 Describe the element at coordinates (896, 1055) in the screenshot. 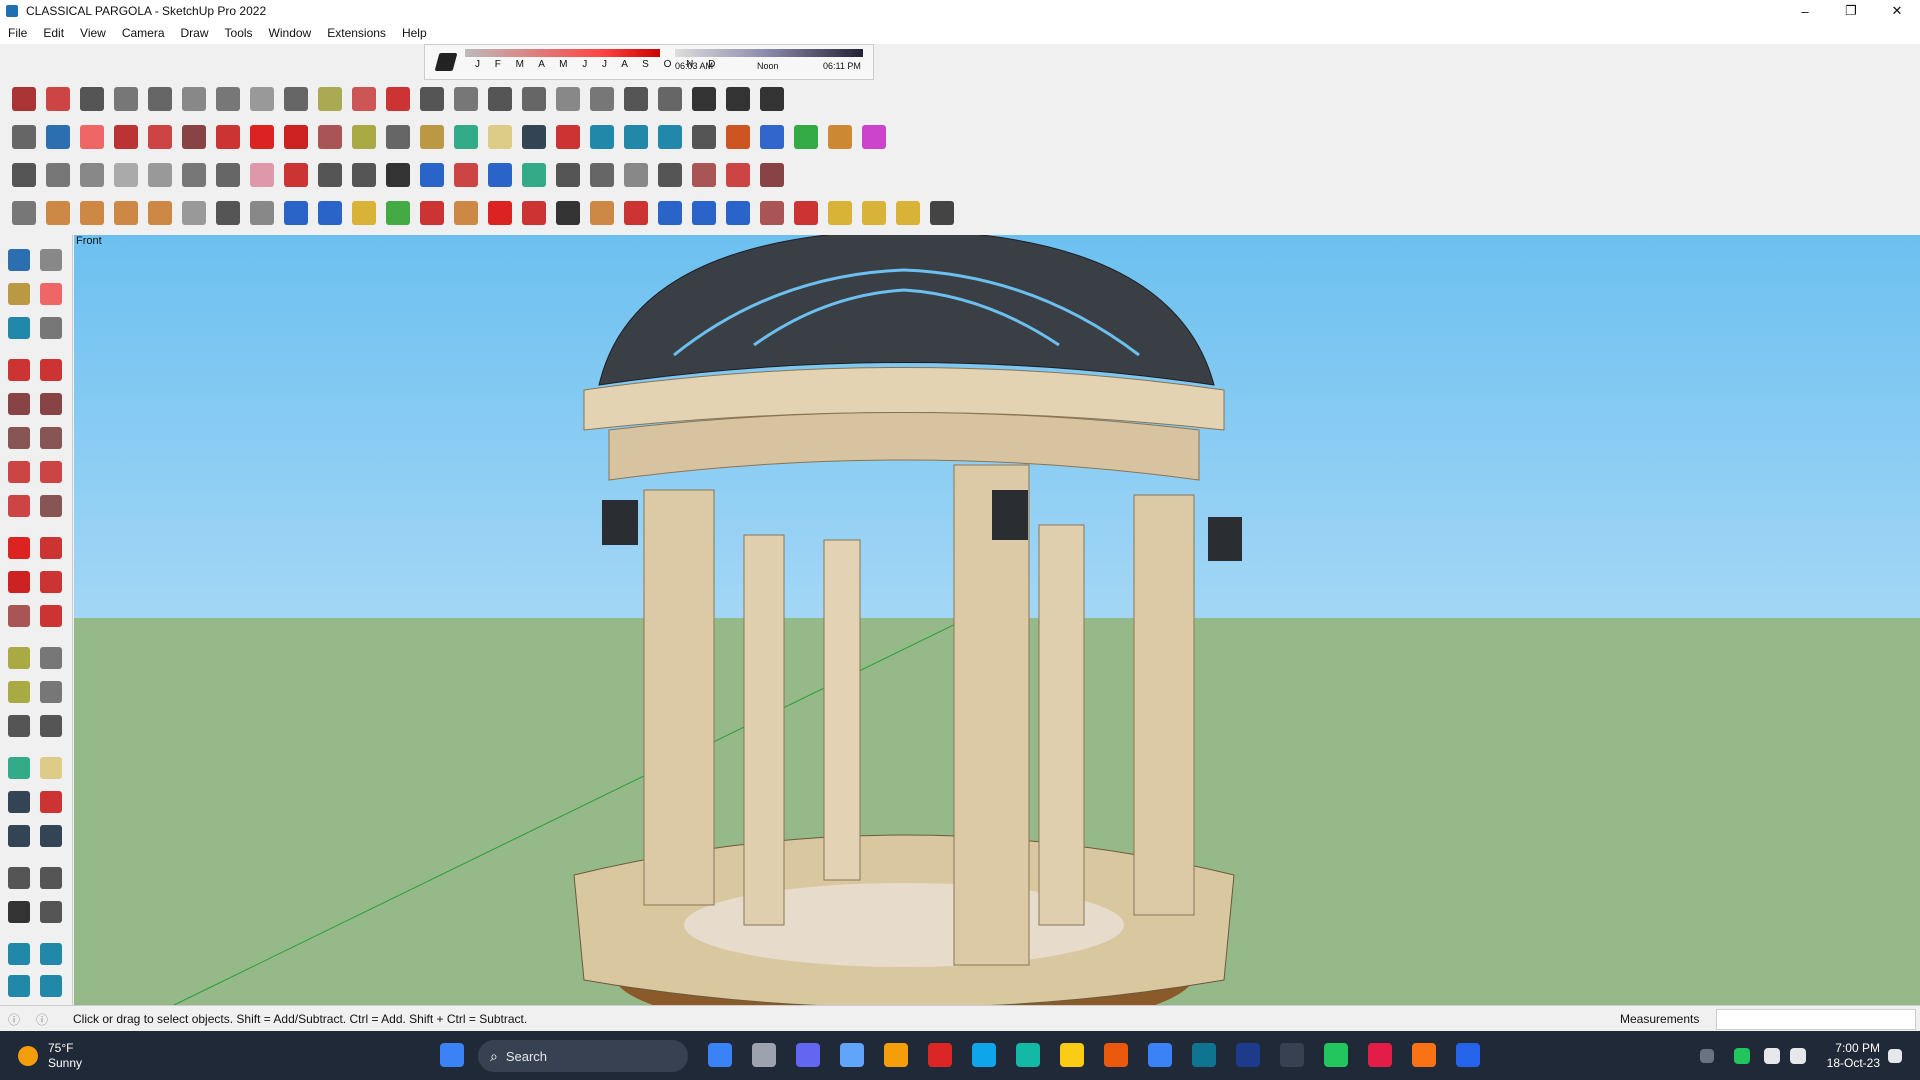

I see `file-explorer-icon` at that location.